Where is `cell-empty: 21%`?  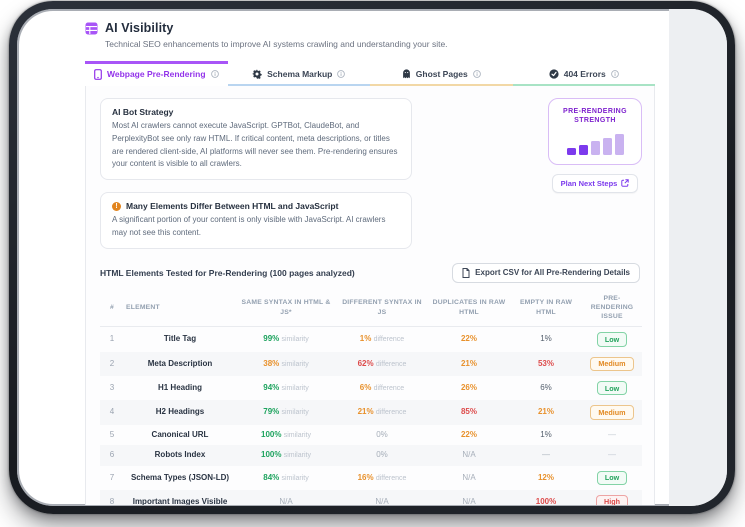 cell-empty: 21% is located at coordinates (545, 412).